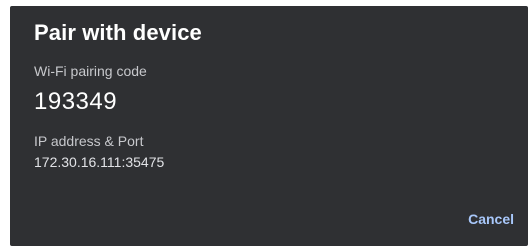 Image resolution: width=531 pixels, height=250 pixels. What do you see at coordinates (90, 71) in the screenshot?
I see `pairing-code-label: Wi-Fi pairing code` at bounding box center [90, 71].